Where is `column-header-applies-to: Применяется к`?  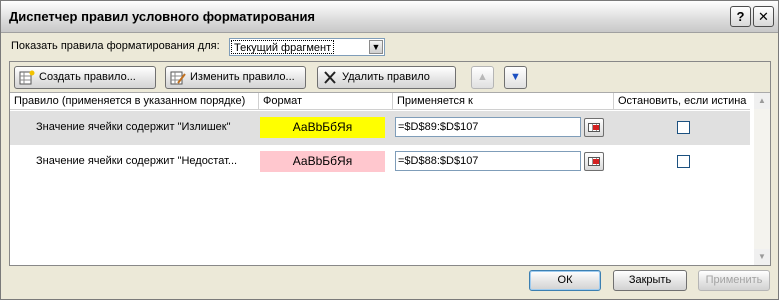 column-header-applies-to: Применяется к is located at coordinates (503, 101).